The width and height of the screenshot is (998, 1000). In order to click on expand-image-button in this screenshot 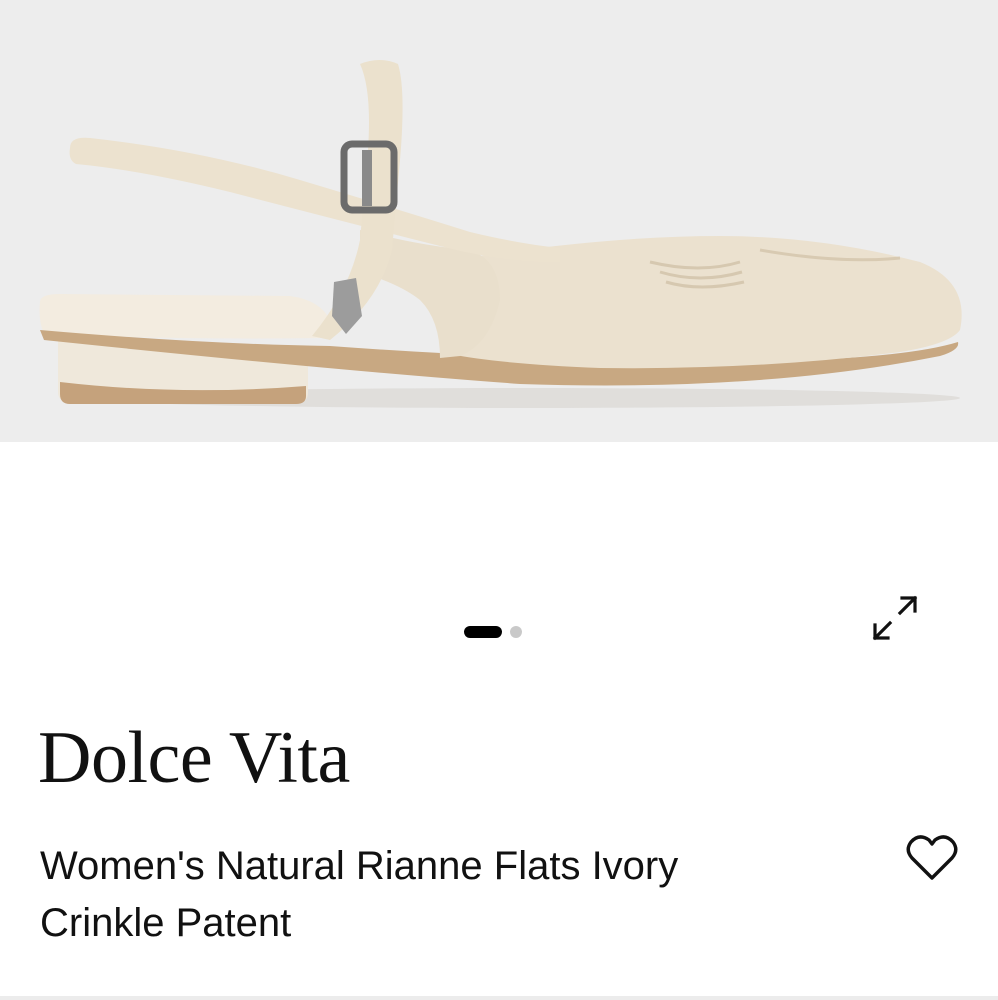, I will do `click(895, 618)`.